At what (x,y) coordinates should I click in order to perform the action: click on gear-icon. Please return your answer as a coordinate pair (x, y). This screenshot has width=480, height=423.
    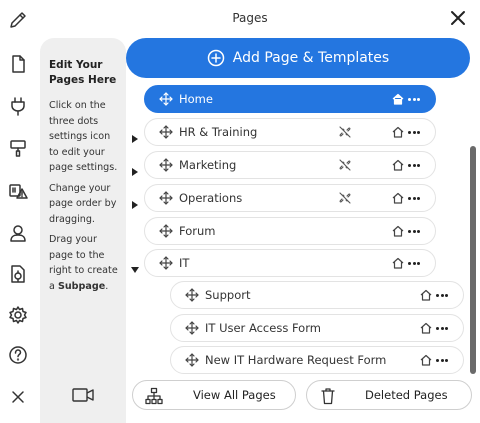
    Looking at the image, I should click on (18, 315).